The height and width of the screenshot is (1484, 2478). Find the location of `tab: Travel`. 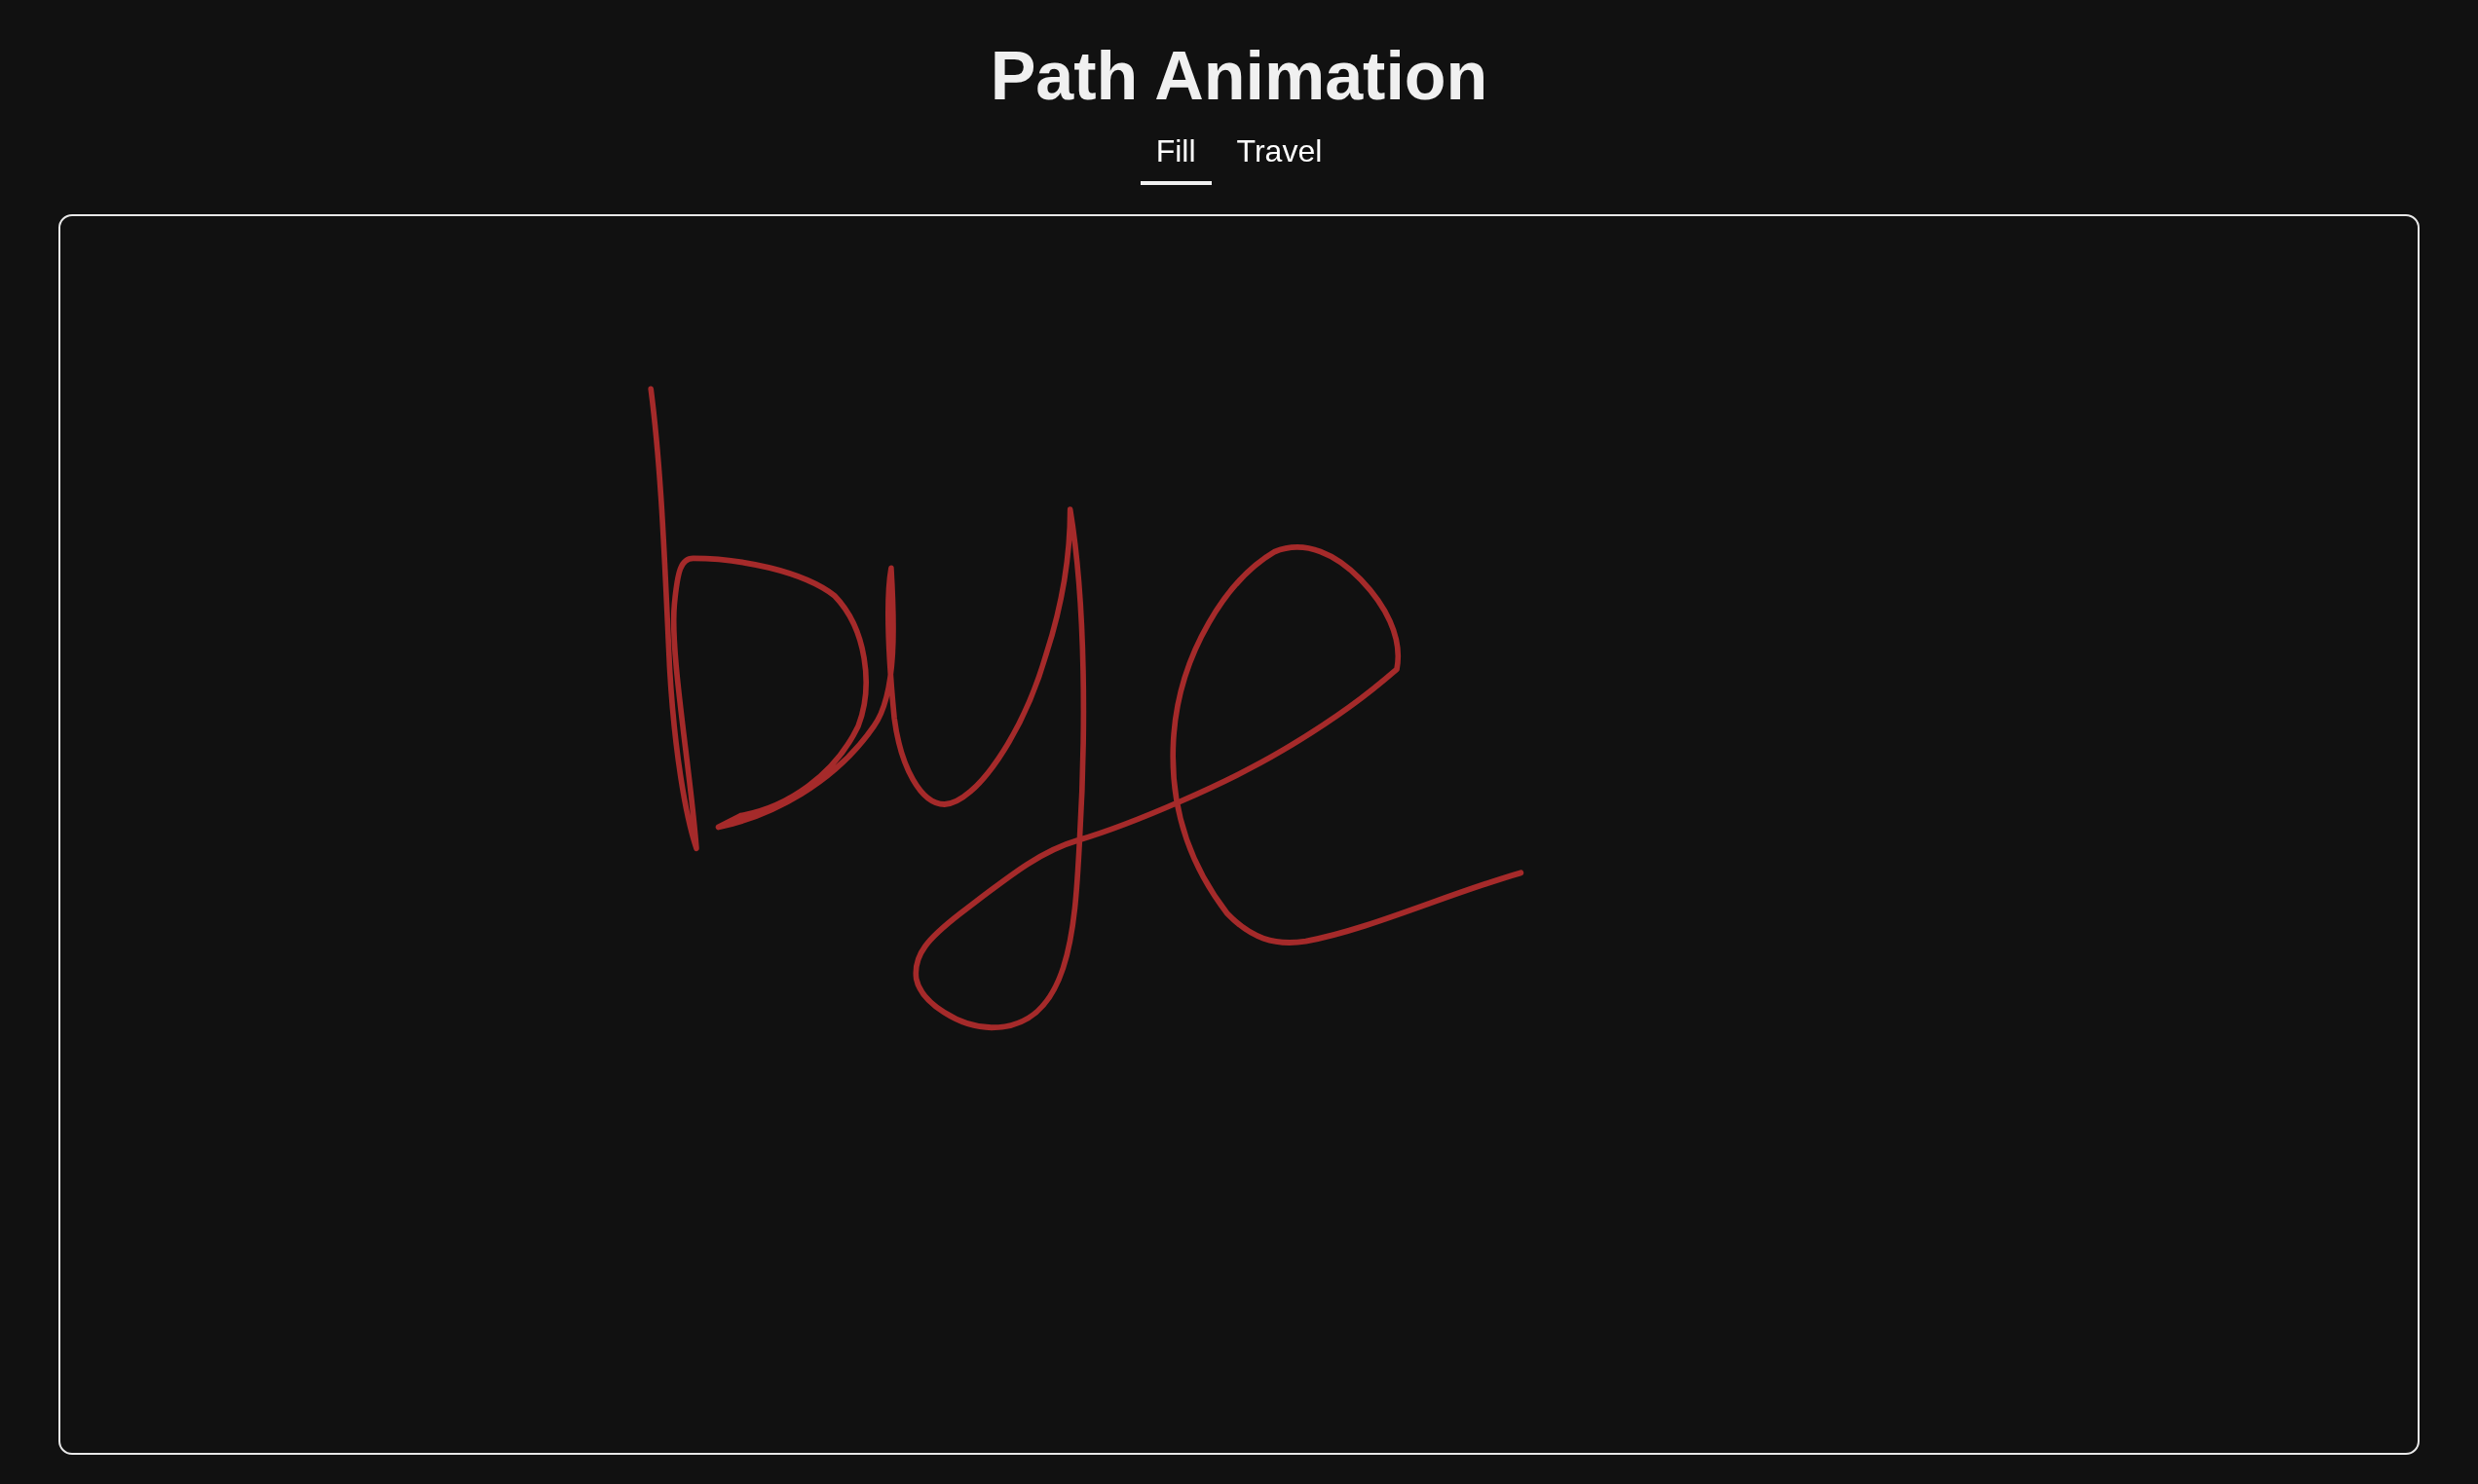

tab: Travel is located at coordinates (1279, 156).